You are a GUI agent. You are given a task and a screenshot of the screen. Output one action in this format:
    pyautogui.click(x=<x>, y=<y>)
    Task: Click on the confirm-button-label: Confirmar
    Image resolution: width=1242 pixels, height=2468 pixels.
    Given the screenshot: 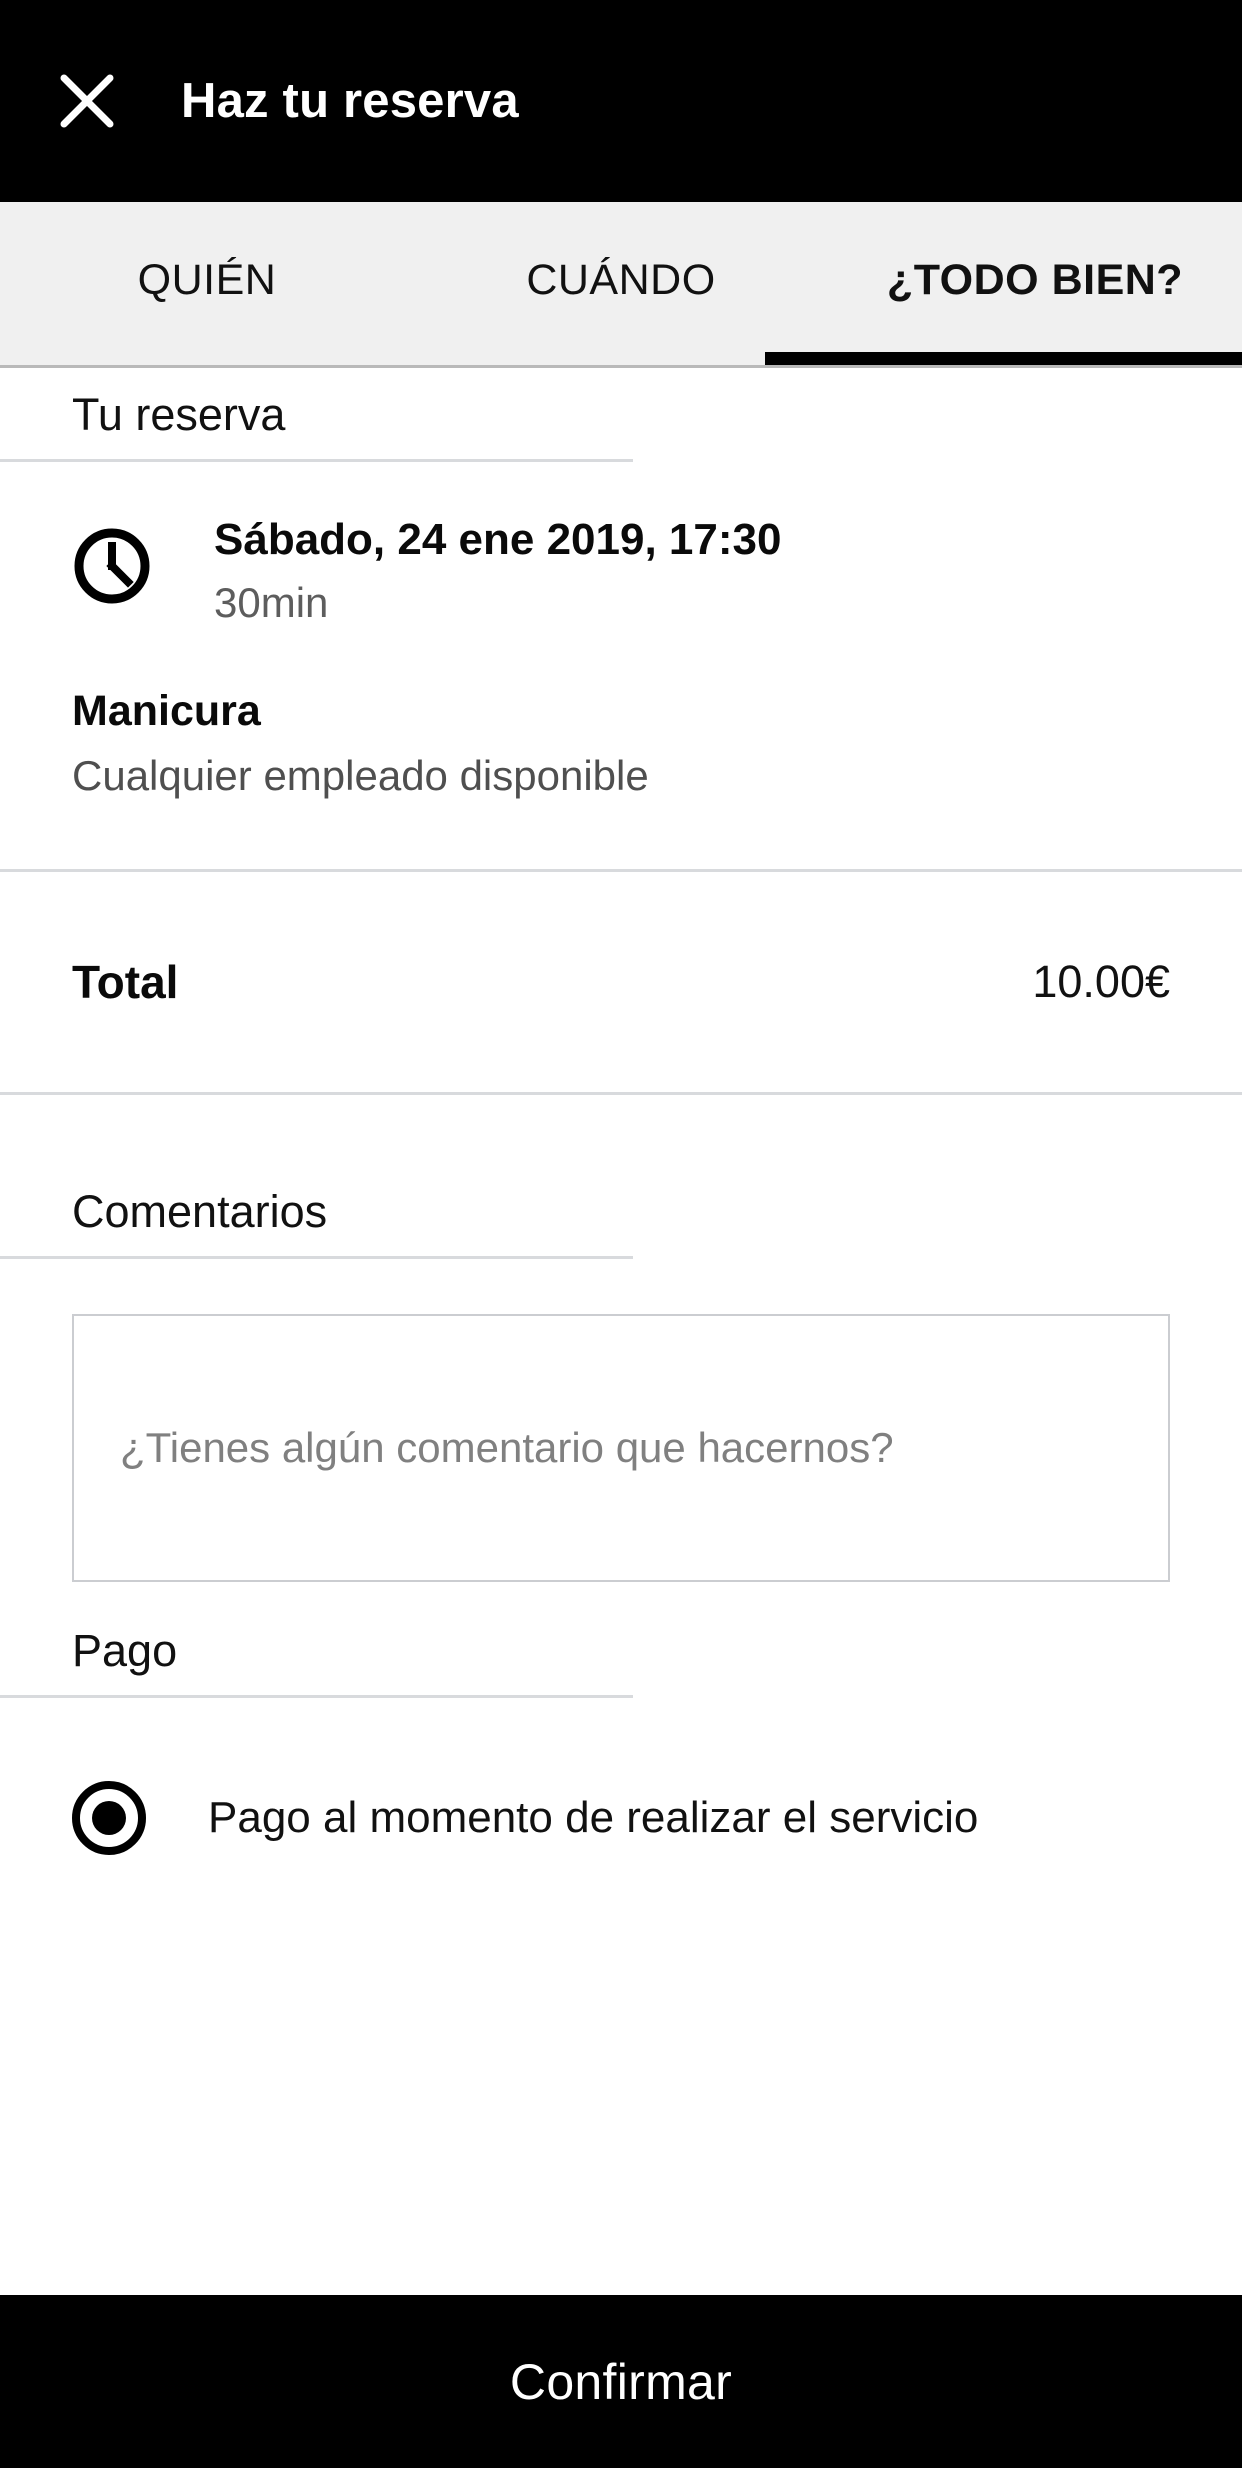 What is the action you would take?
    pyautogui.click(x=621, y=2381)
    